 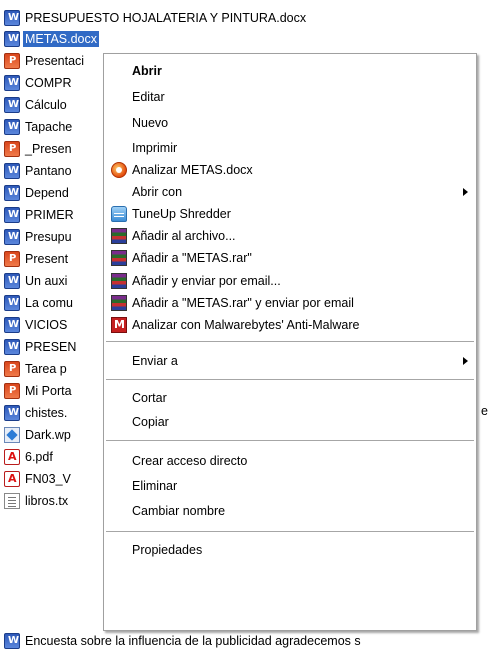 What do you see at coordinates (290, 71) in the screenshot?
I see `menu-item-abrir: Abrir` at bounding box center [290, 71].